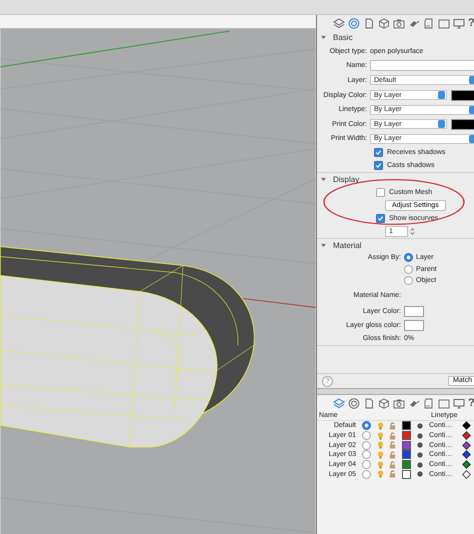  Describe the element at coordinates (347, 245) in the screenshot. I see `section-title: Material` at that location.